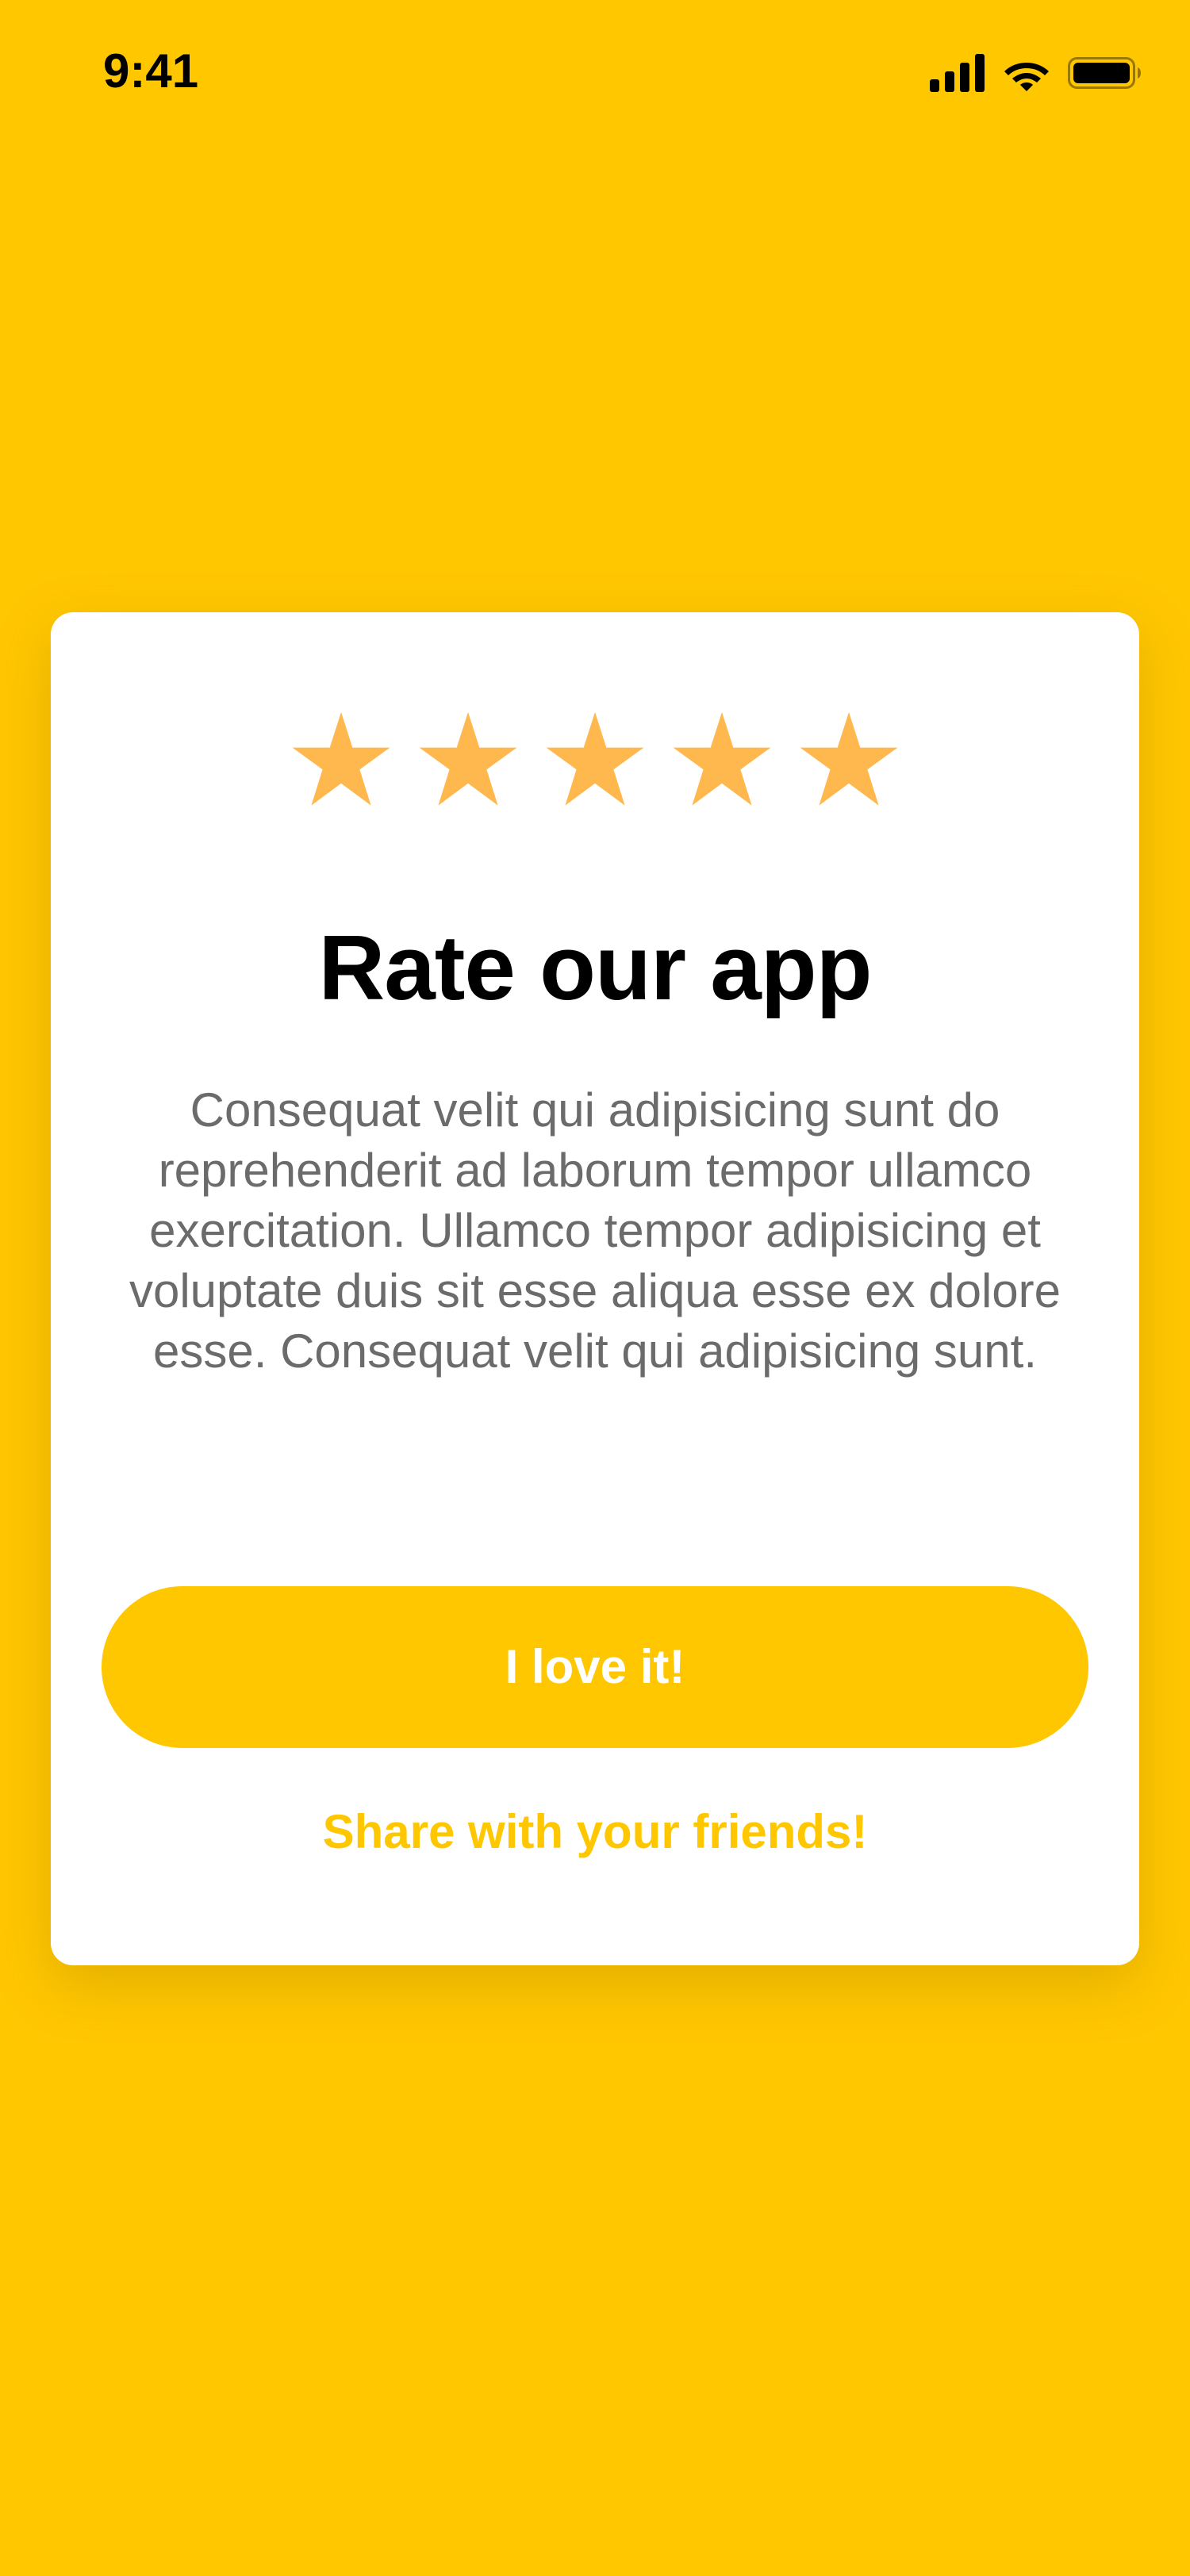 This screenshot has height=2576, width=1190. What do you see at coordinates (595, 72) in the screenshot?
I see `status-bar: 9:41` at bounding box center [595, 72].